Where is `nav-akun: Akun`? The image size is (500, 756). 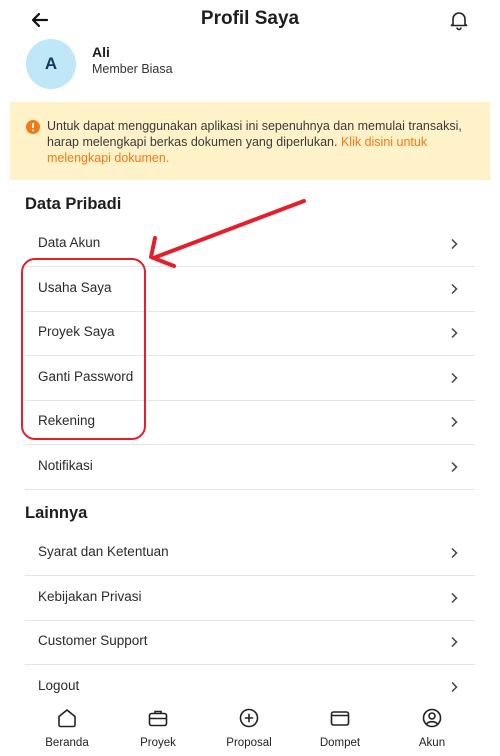
nav-akun: Akun is located at coordinates (432, 728).